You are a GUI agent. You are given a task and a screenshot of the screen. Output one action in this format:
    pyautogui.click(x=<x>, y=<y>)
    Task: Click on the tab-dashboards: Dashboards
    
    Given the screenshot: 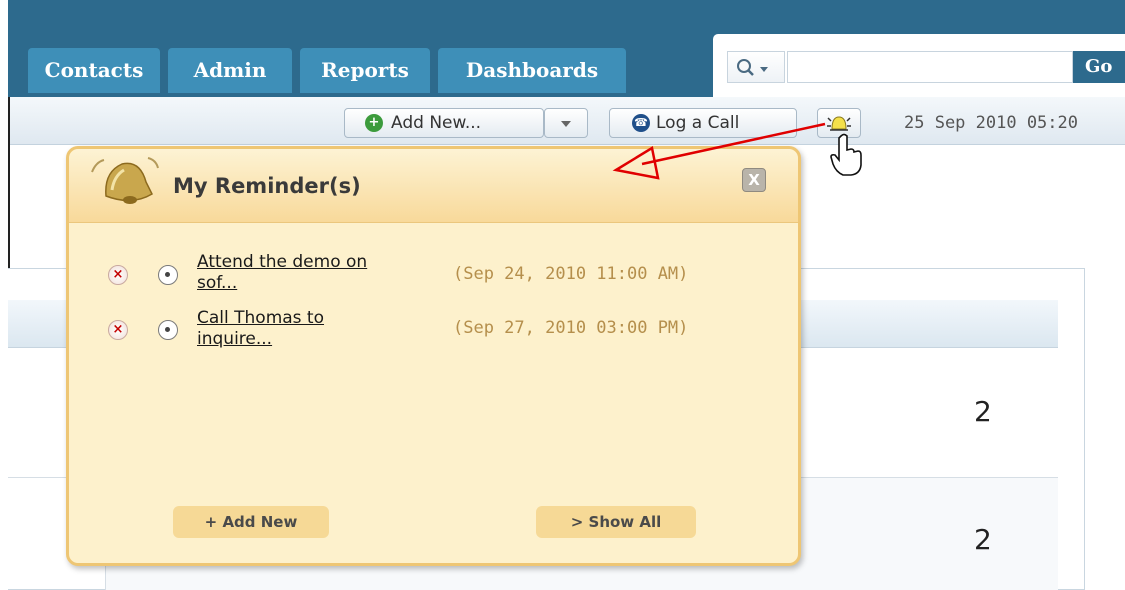 What is the action you would take?
    pyautogui.click(x=532, y=70)
    